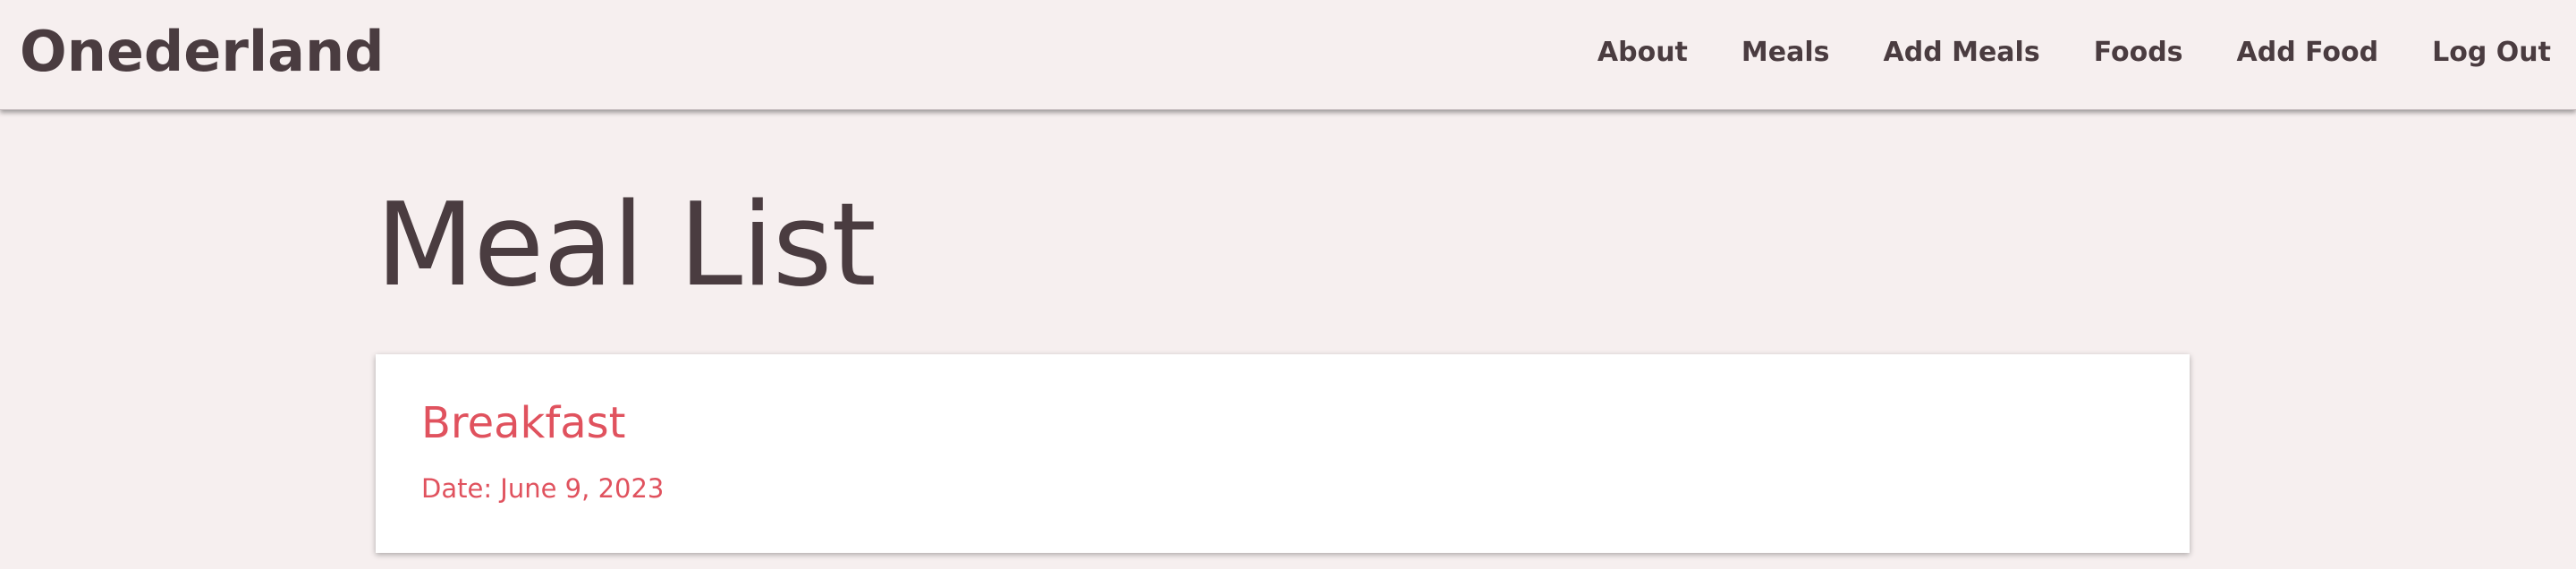 Image resolution: width=2576 pixels, height=569 pixels. Describe the element at coordinates (626, 245) in the screenshot. I see `page-title: Meal List` at that location.